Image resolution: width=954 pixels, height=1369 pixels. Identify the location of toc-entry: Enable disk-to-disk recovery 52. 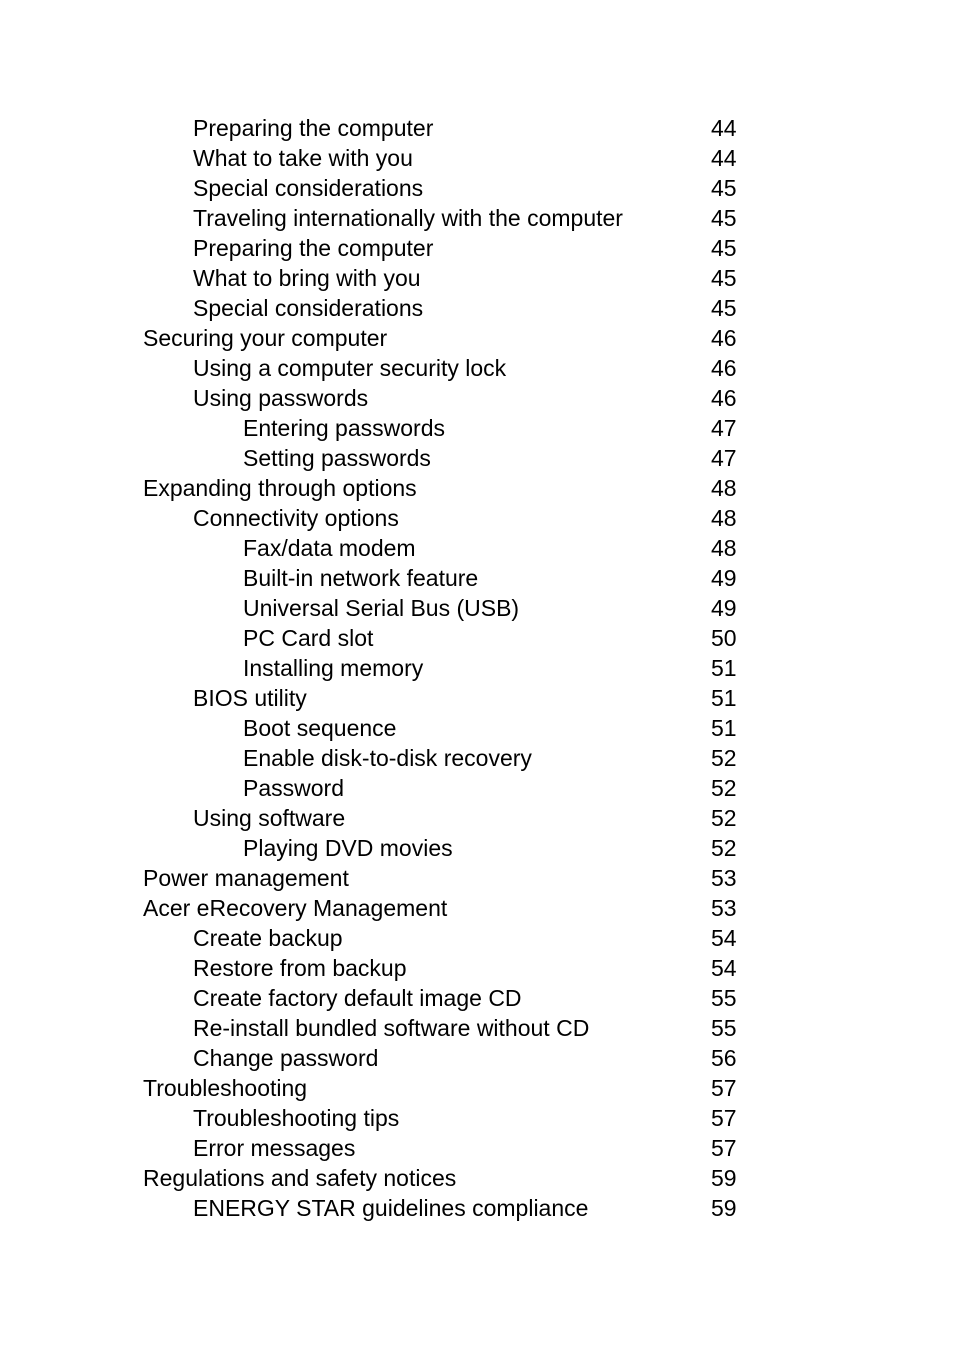
(493, 758).